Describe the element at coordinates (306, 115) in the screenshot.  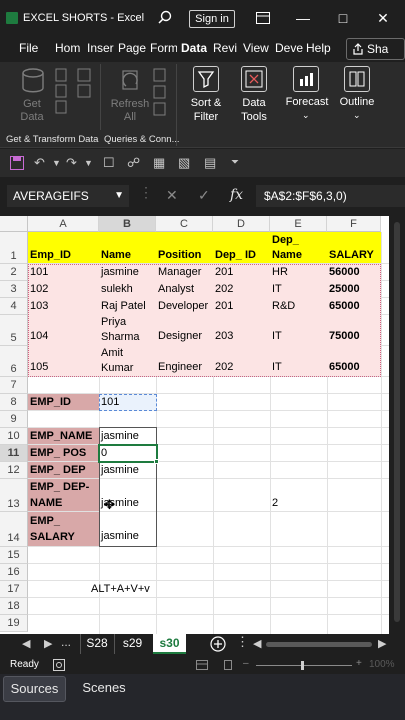
I see `forecast-chevron-icon: ⌄` at that location.